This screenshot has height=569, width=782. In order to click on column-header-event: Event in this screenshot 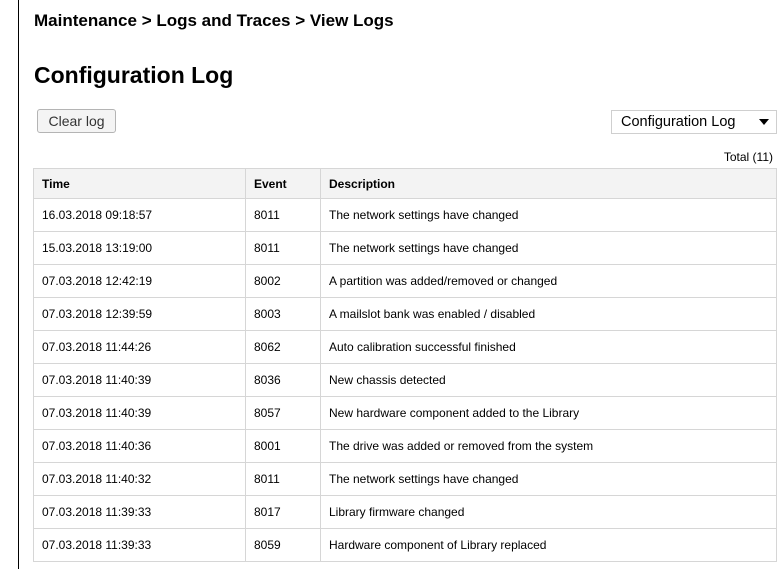, I will do `click(283, 183)`.